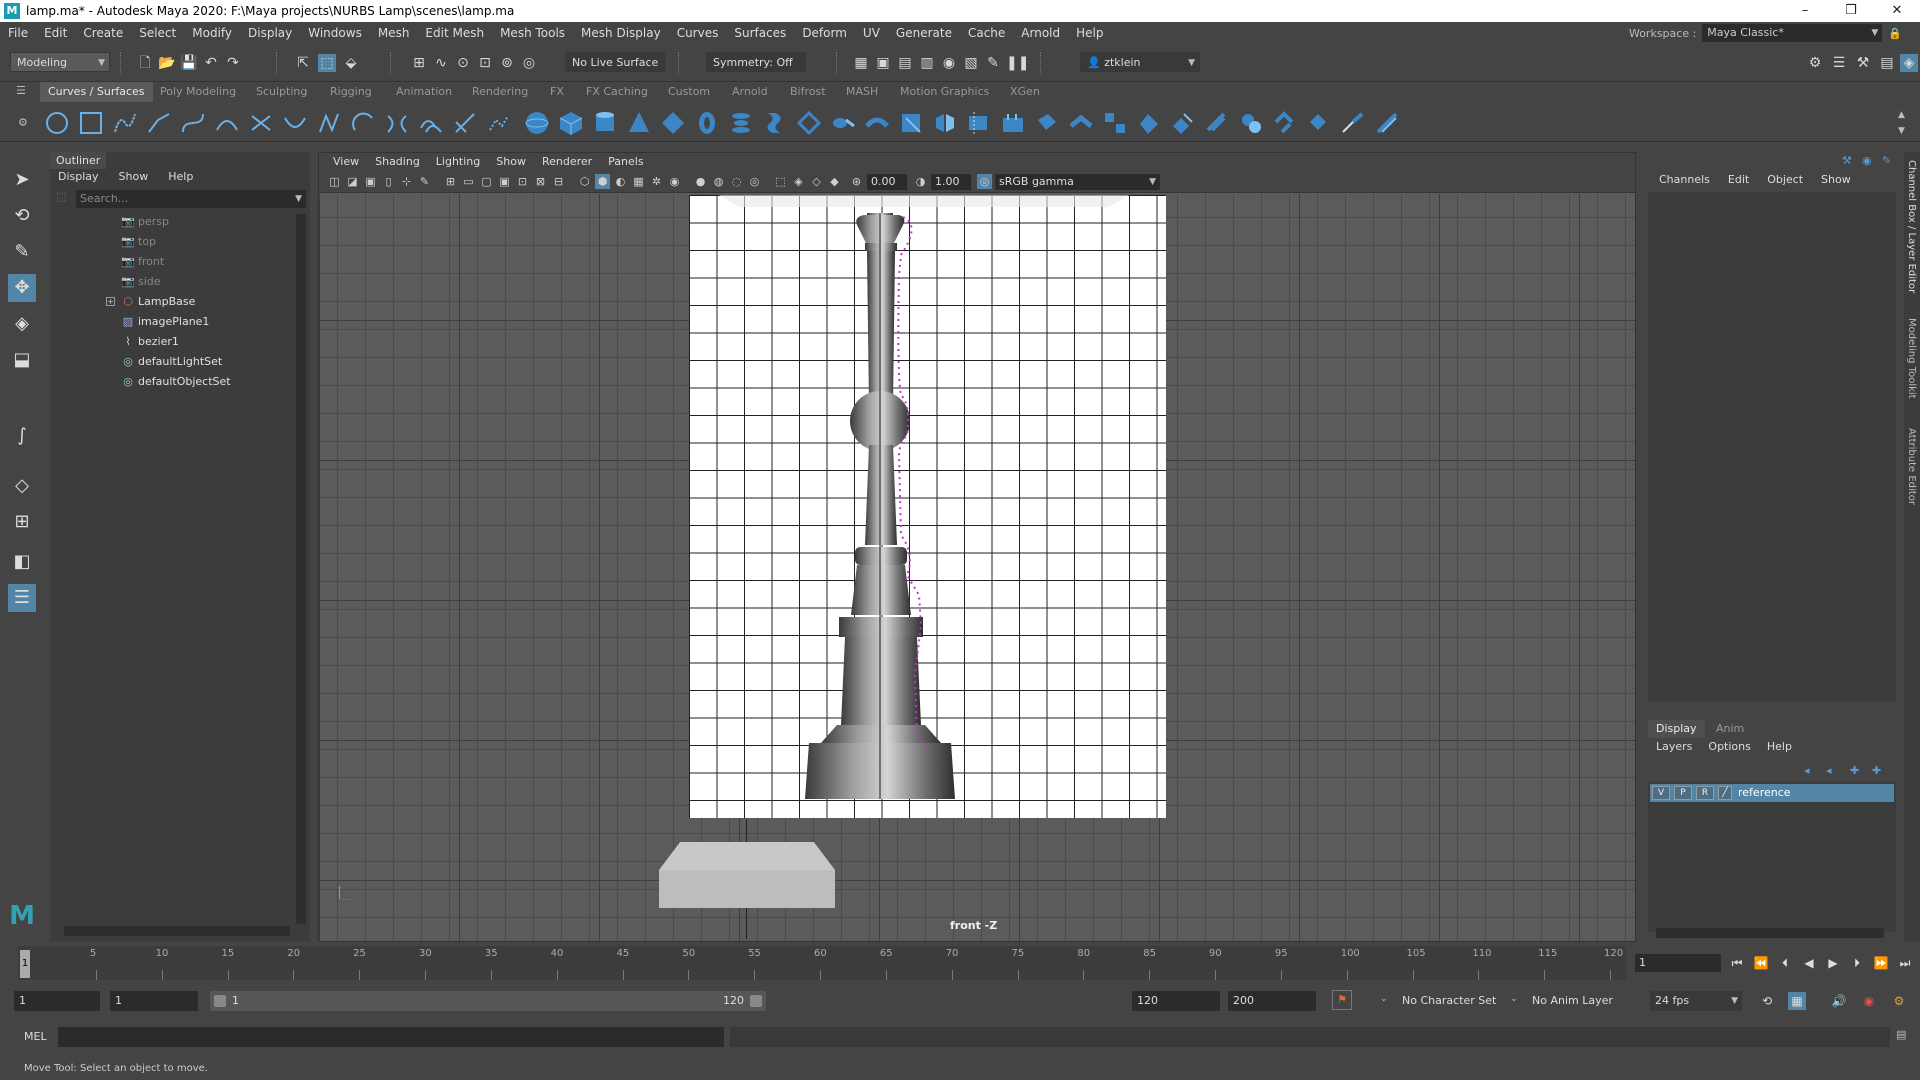 The width and height of the screenshot is (1920, 1080). What do you see at coordinates (1676, 729) in the screenshot?
I see `tab-display-layers: Display` at bounding box center [1676, 729].